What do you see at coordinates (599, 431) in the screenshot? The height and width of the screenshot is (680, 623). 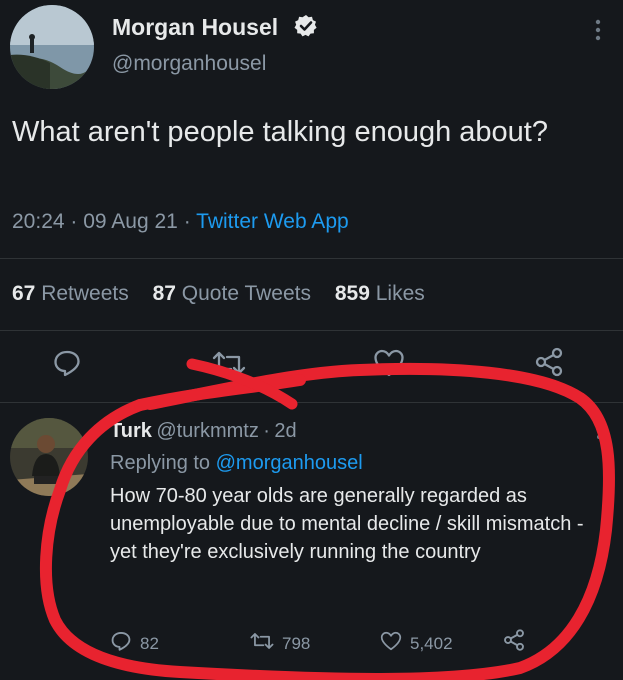 I see `reply-more-options-icon` at bounding box center [599, 431].